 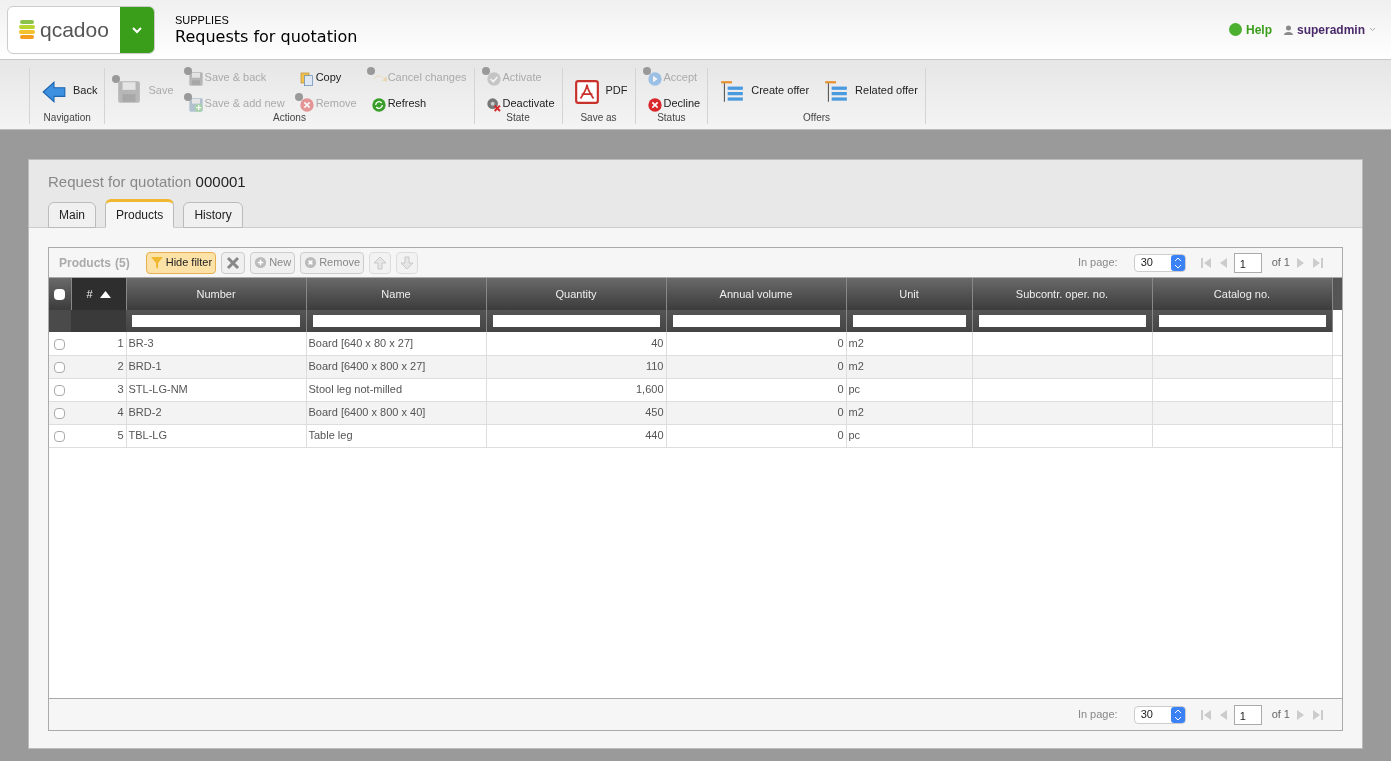 What do you see at coordinates (493, 79) in the screenshot?
I see `check-circle-icon` at bounding box center [493, 79].